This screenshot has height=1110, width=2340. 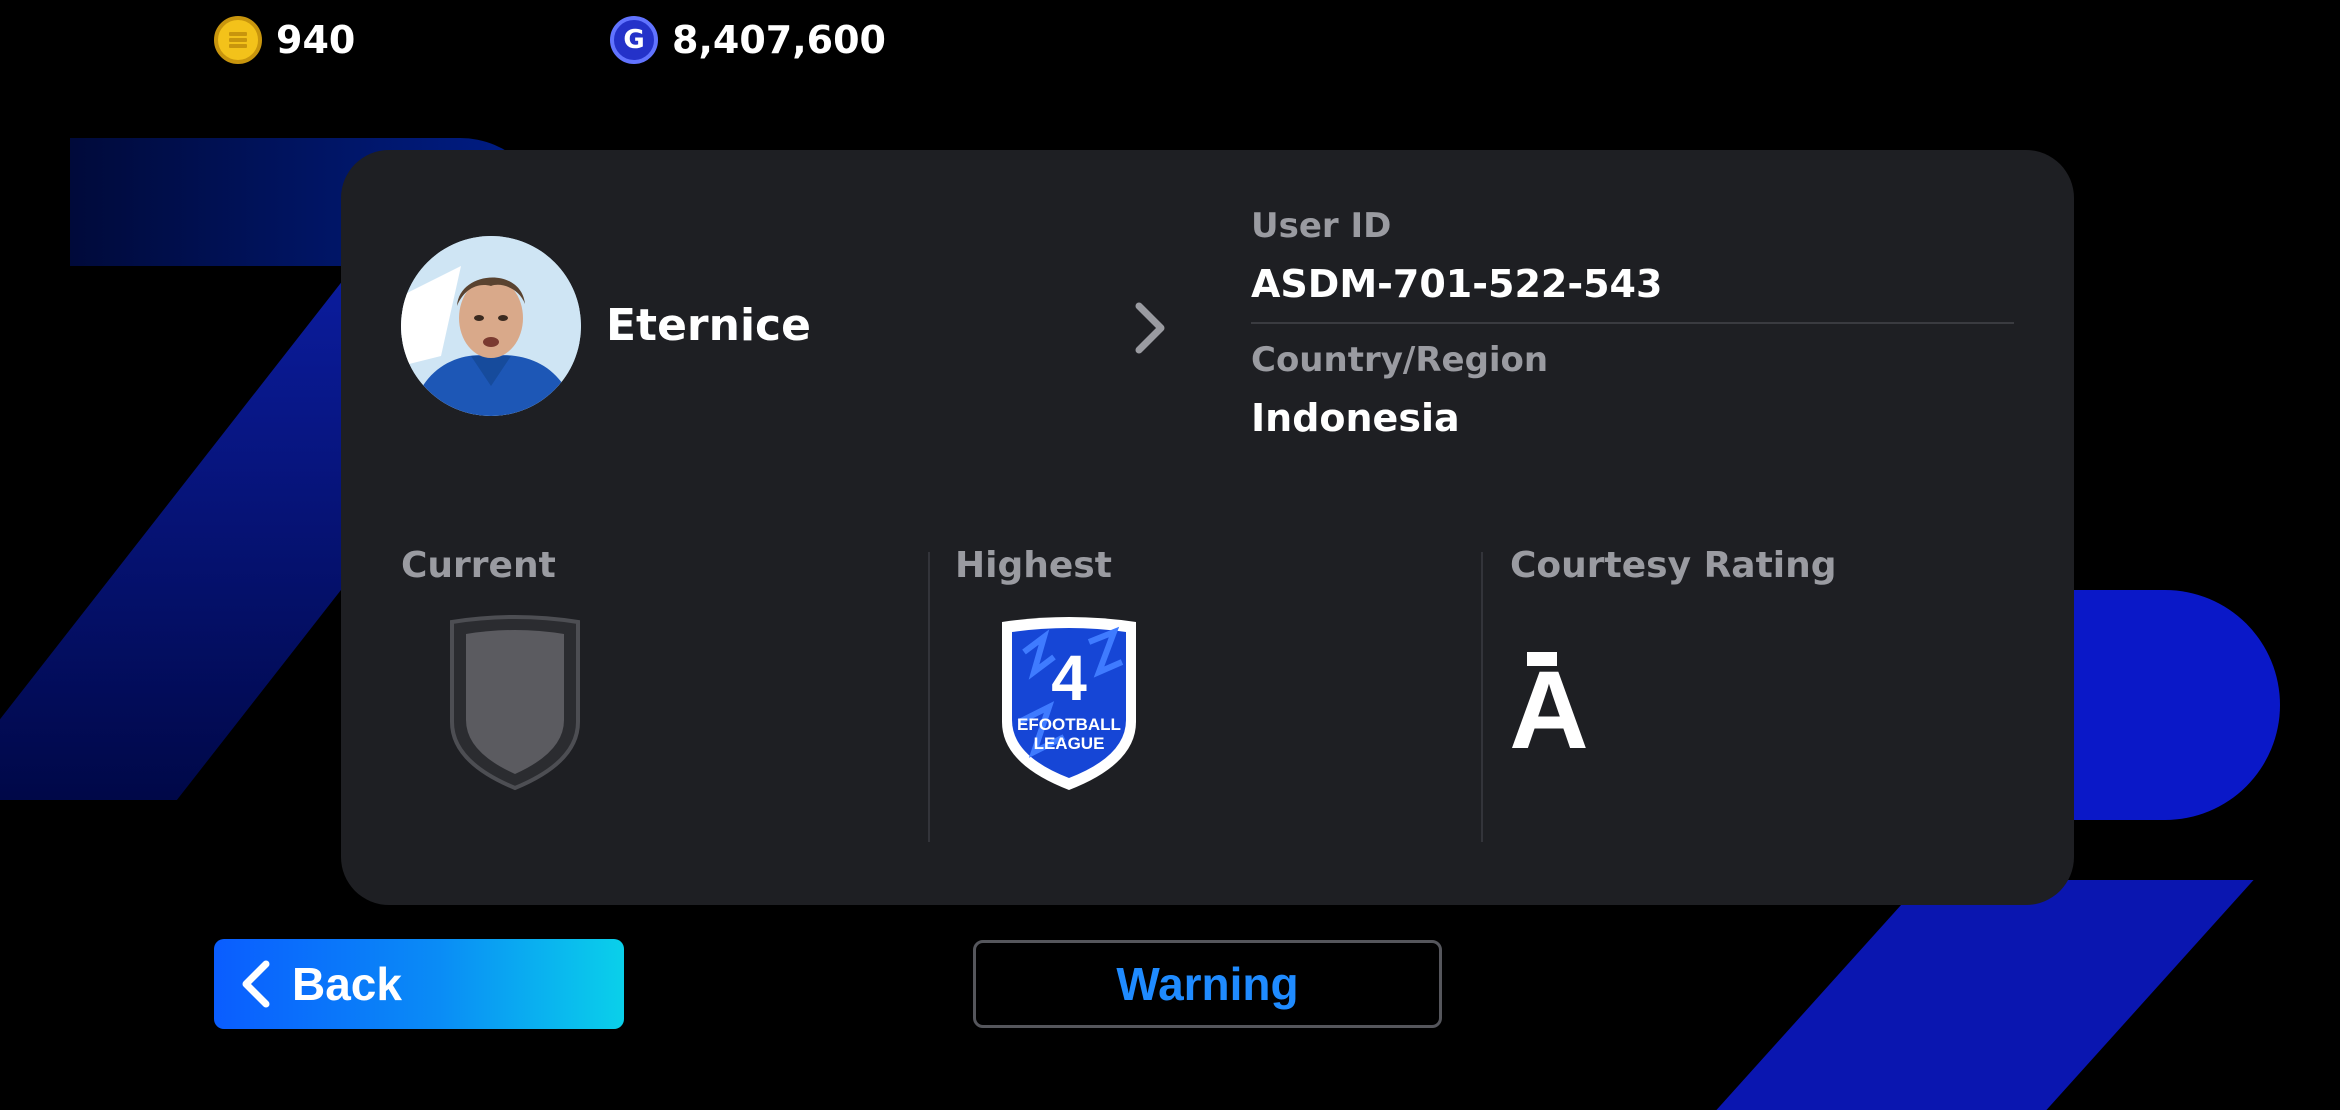 I want to click on gp-icon: G, so click(x=634, y=40).